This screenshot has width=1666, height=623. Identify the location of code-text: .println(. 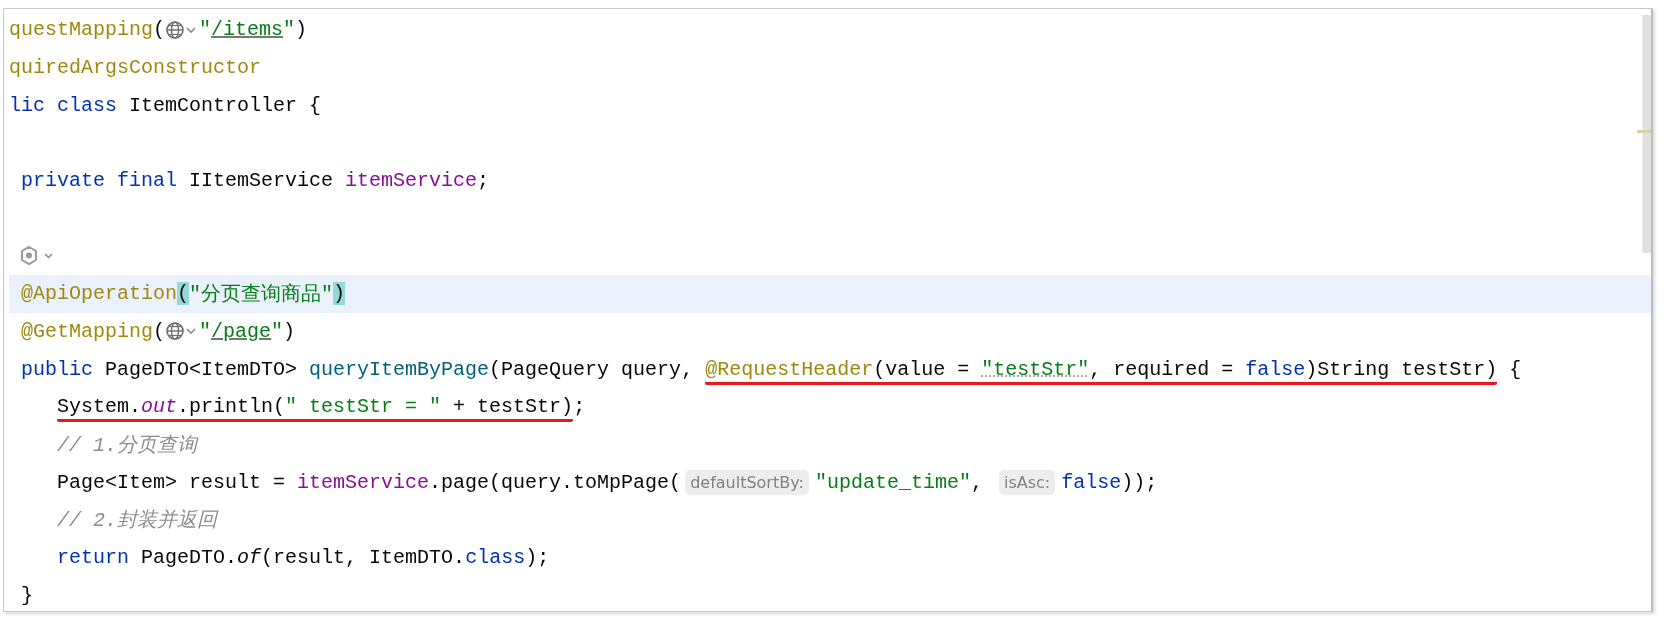
(231, 407).